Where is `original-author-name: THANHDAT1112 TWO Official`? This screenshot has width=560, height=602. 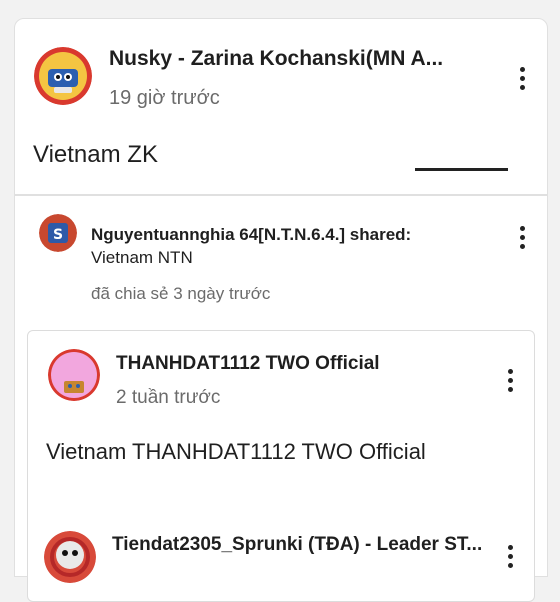
original-author-name: THANHDAT1112 TWO Official is located at coordinates (306, 364).